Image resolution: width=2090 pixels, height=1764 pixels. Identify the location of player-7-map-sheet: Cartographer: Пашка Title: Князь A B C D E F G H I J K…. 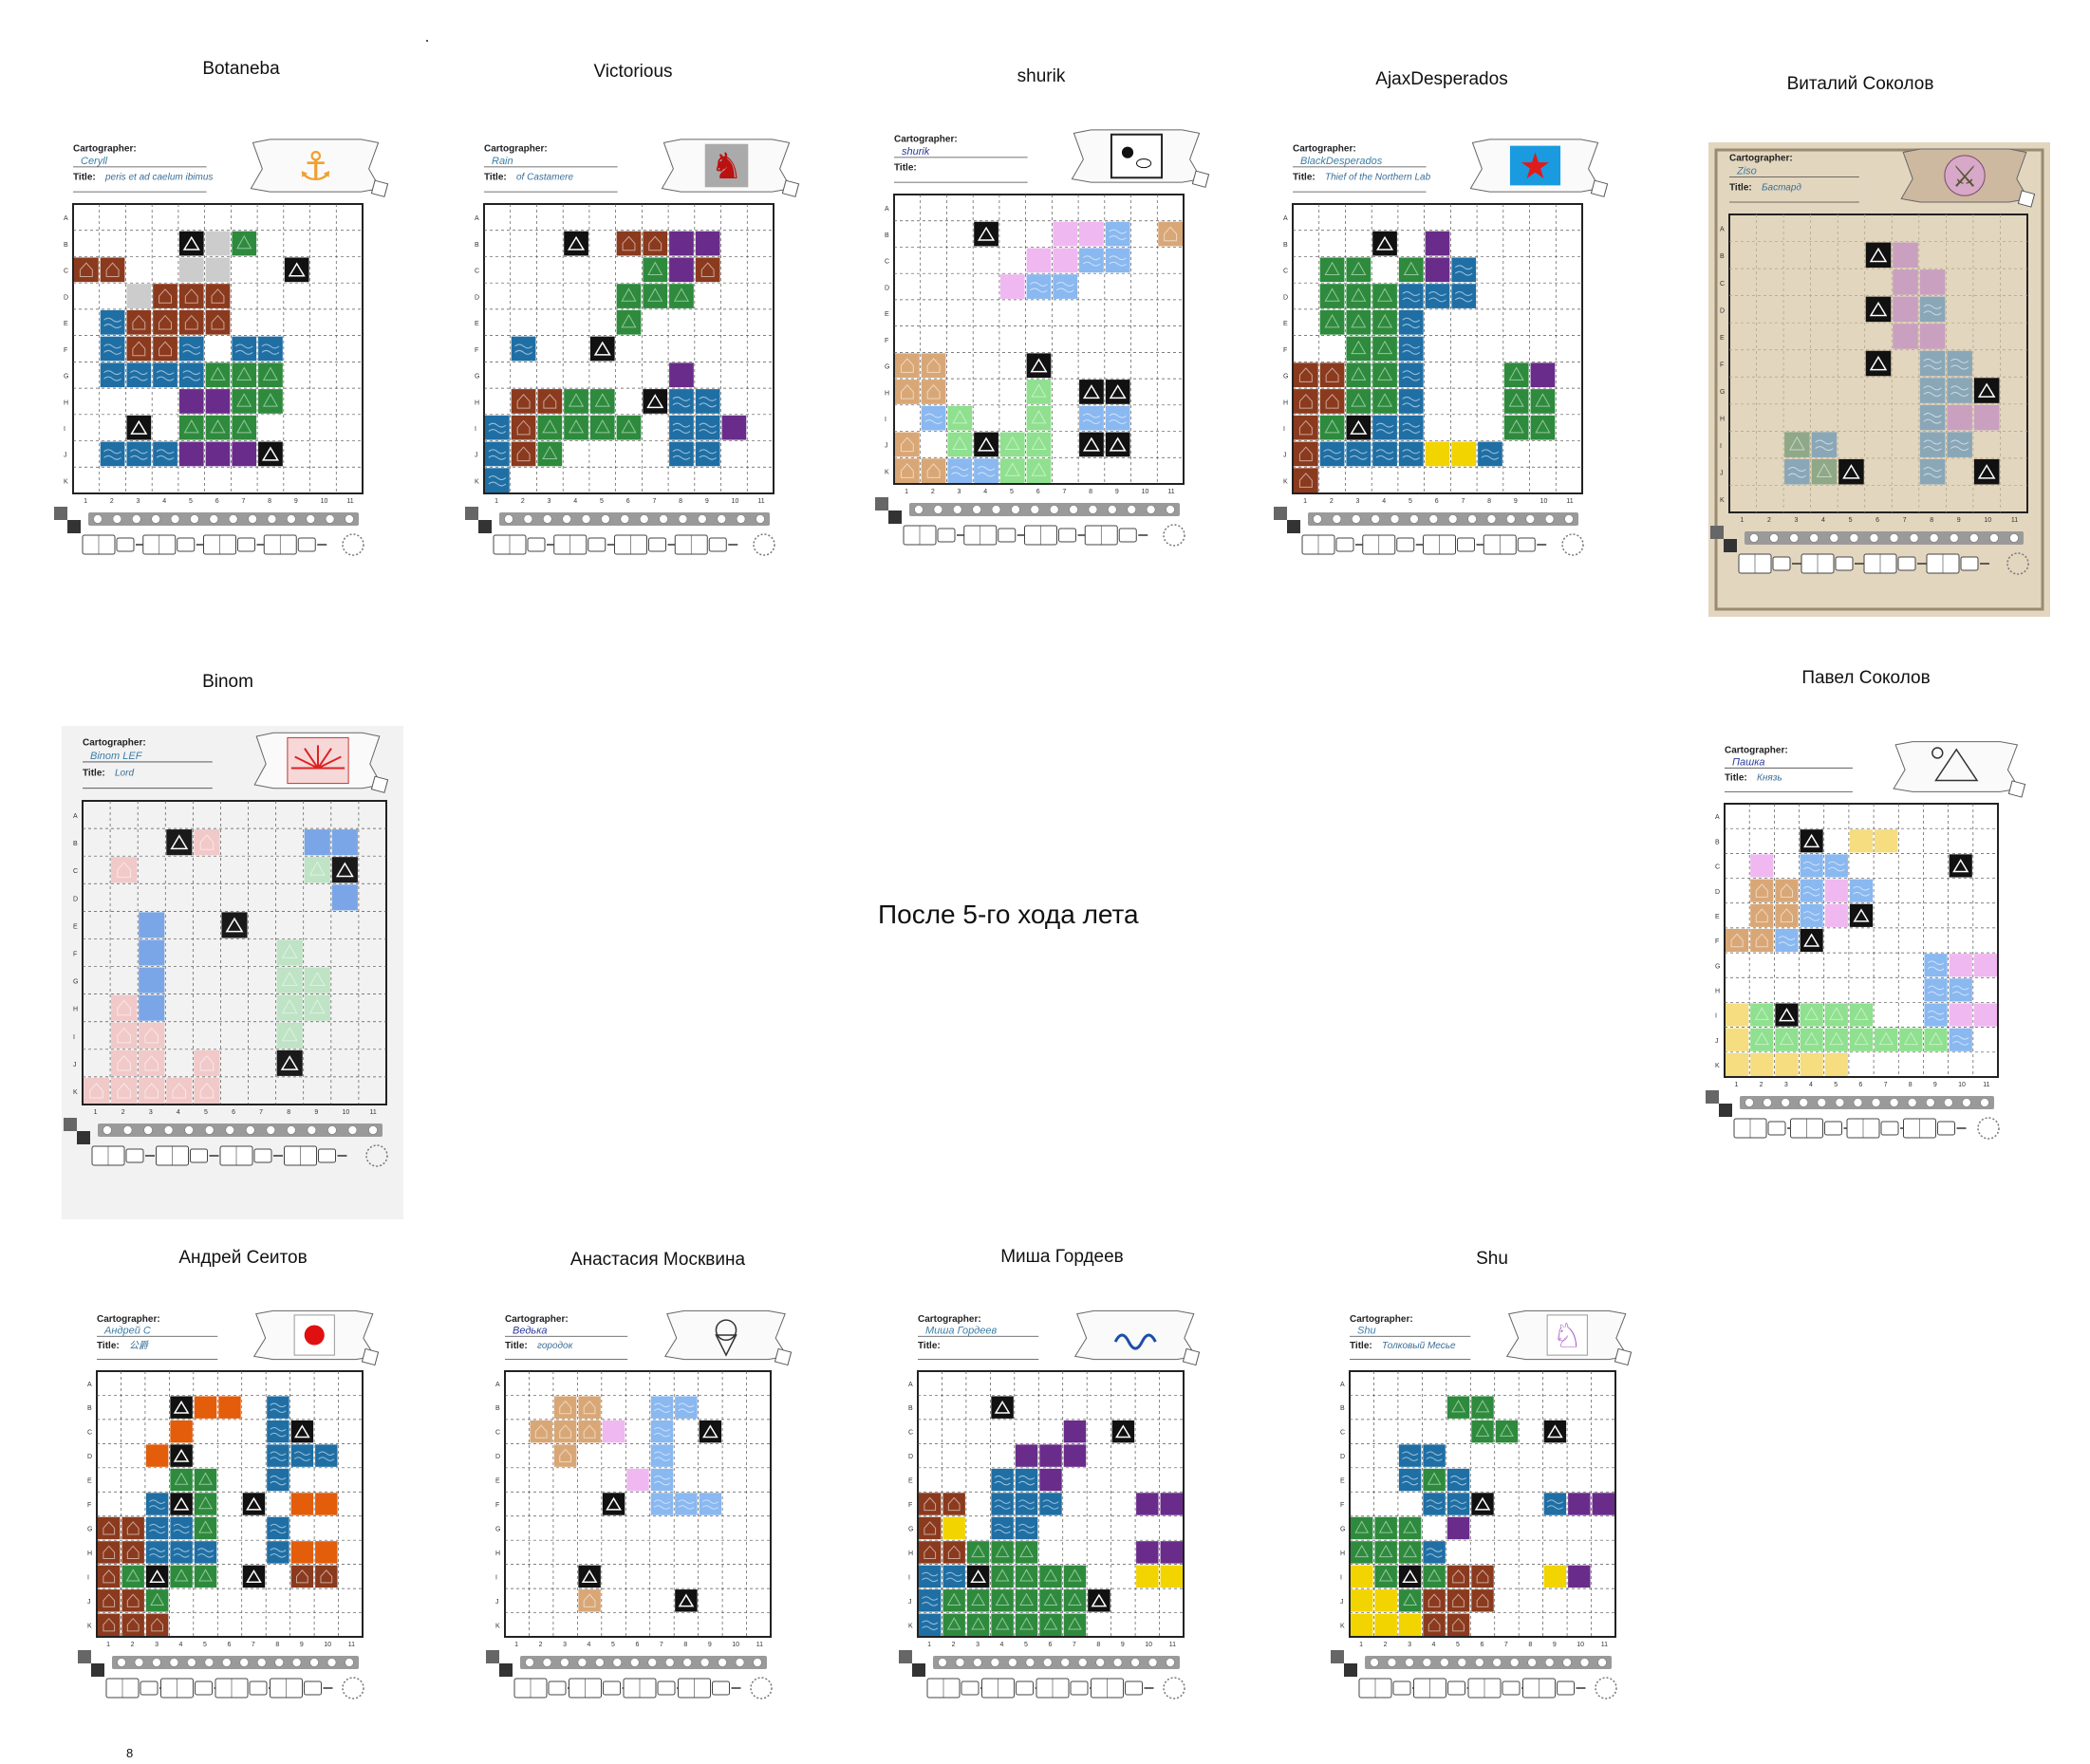
(1872, 958).